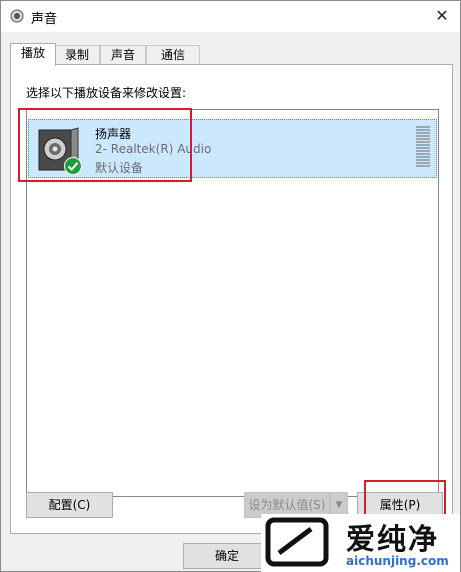  Describe the element at coordinates (173, 55) in the screenshot. I see `tab-communications: 通信` at that location.